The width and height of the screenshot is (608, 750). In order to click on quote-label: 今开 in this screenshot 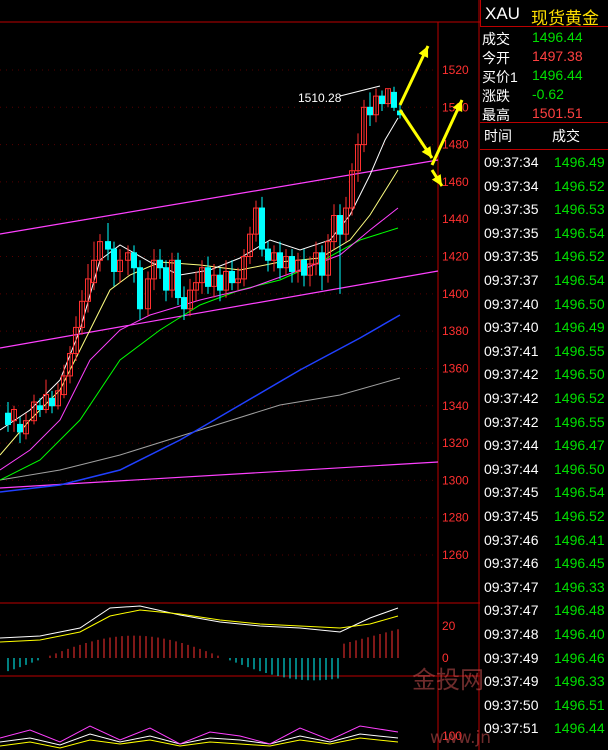, I will do `click(496, 58)`.